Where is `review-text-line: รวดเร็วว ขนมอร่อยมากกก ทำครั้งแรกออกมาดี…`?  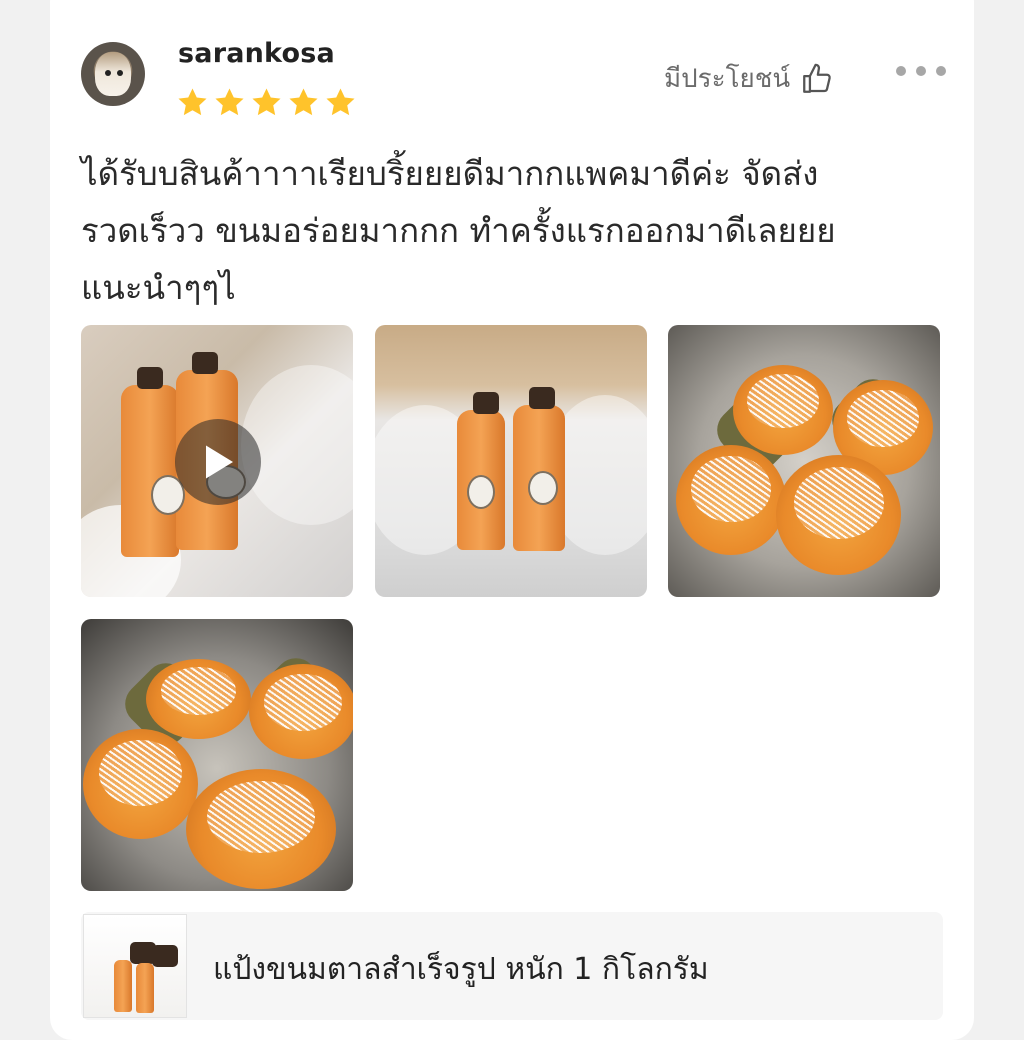 review-text-line: รวดเร็วว ขนมอร่อยมากกก ทำครั้งแรกออกมาดี… is located at coordinates (458, 230).